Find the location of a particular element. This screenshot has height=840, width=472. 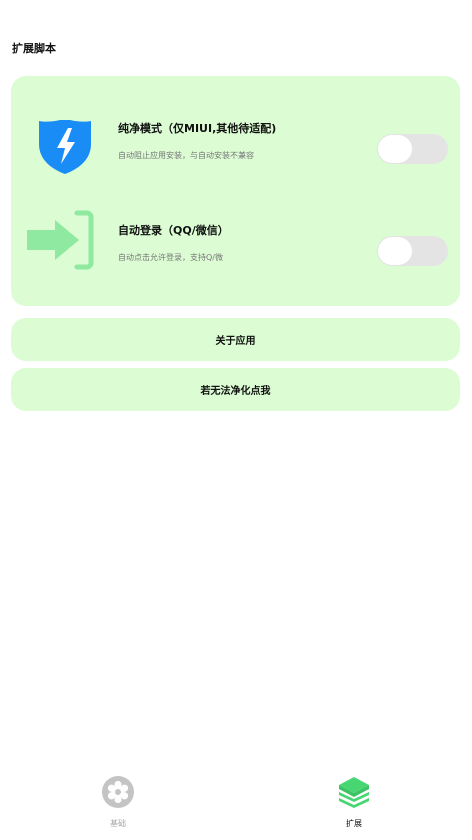

shield-lightning-icon is located at coordinates (67, 140).